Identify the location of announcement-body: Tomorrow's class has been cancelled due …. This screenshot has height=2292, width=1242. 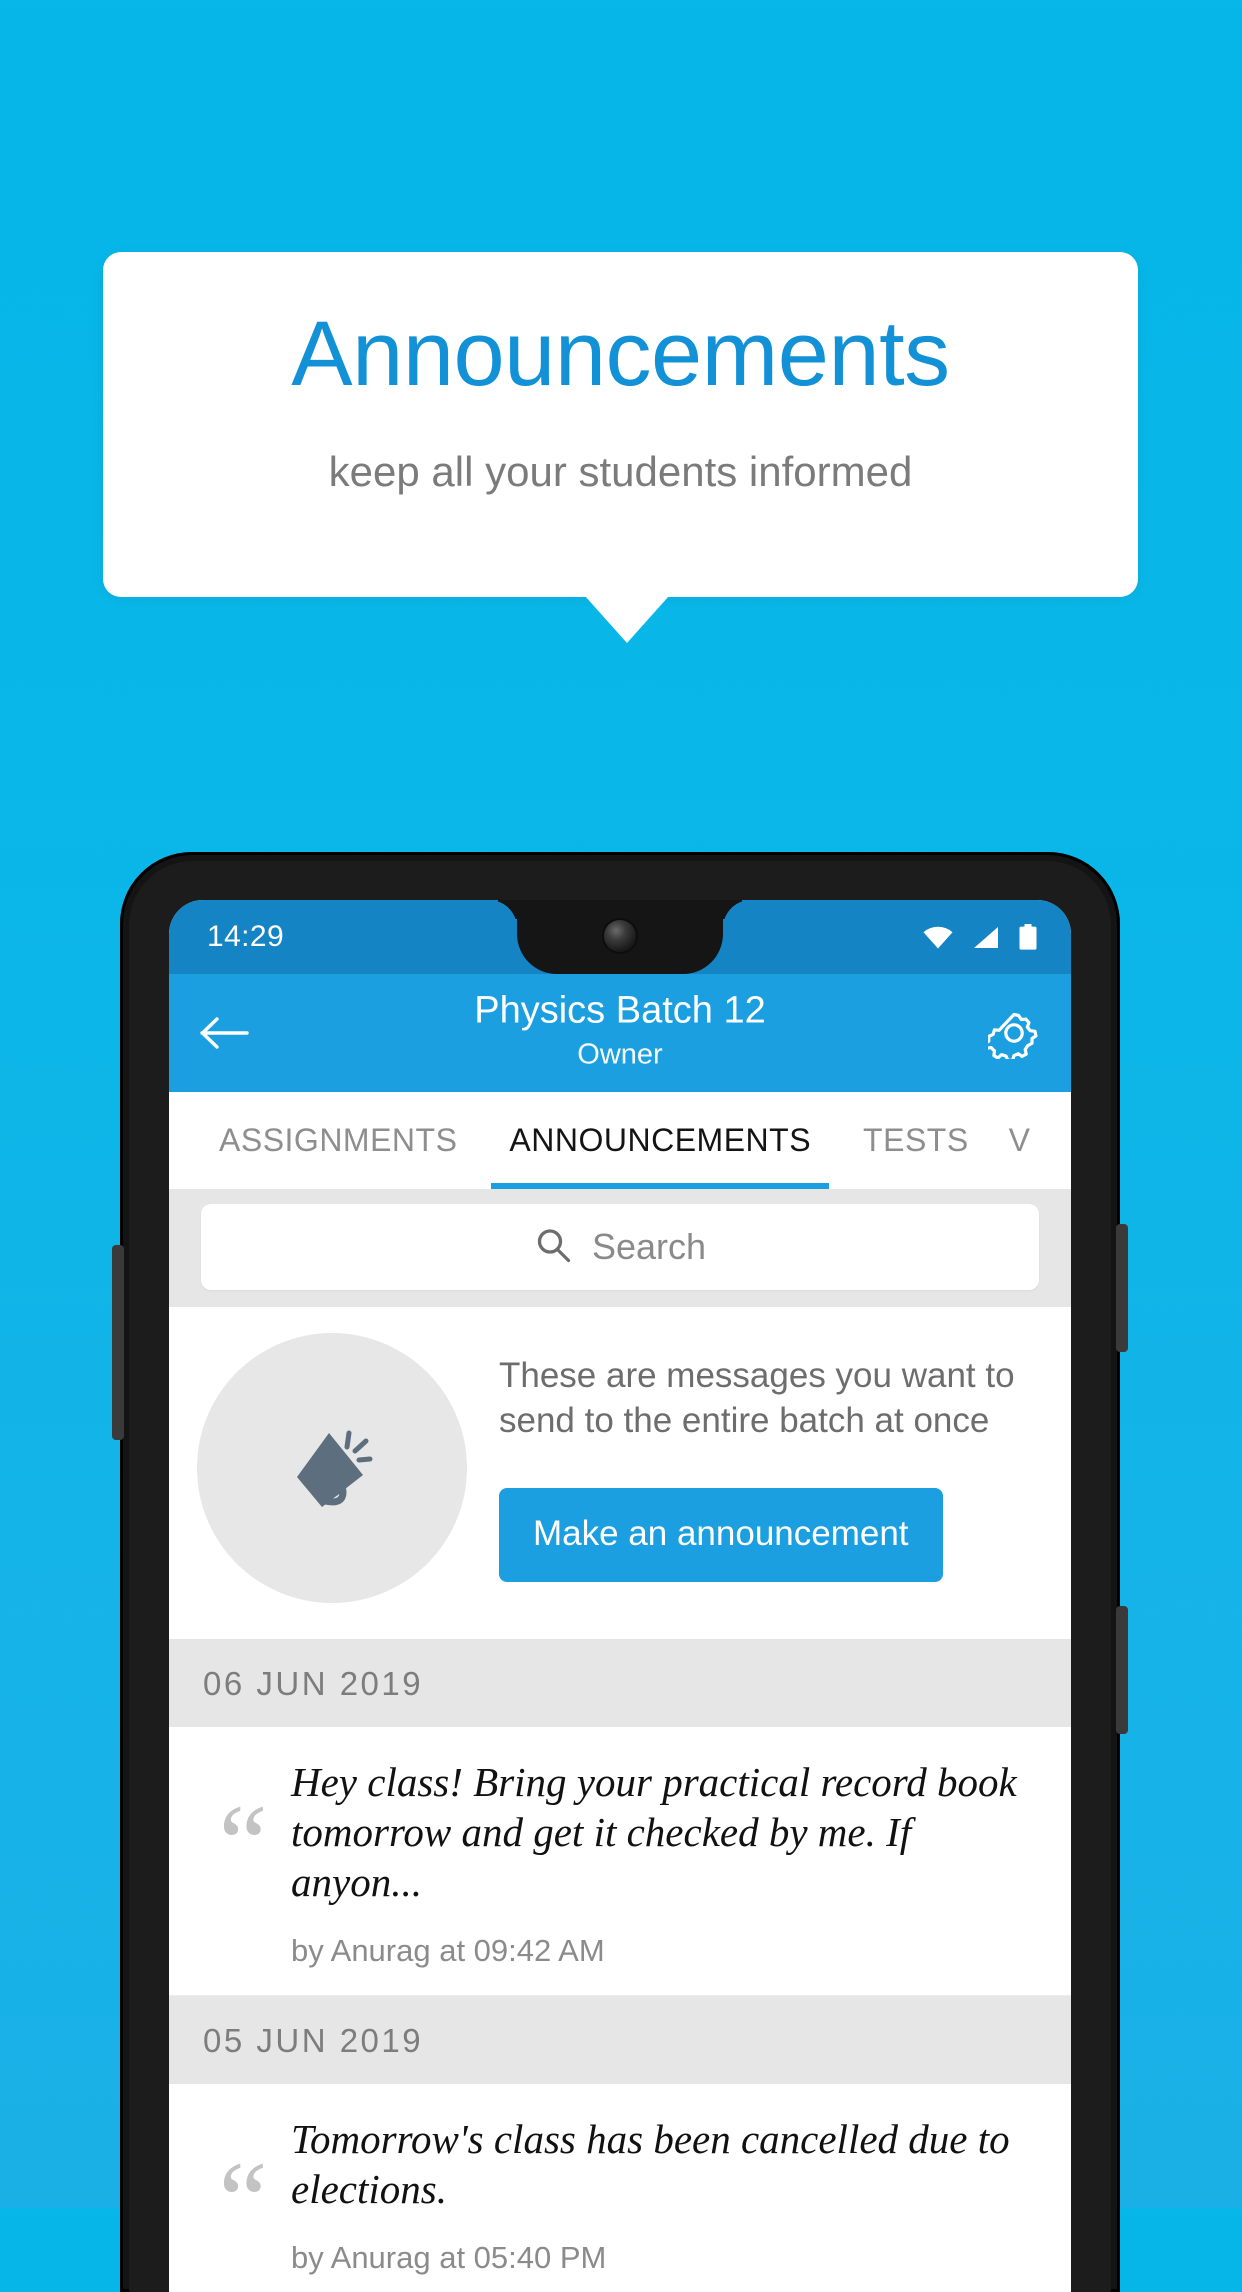
(668, 2195).